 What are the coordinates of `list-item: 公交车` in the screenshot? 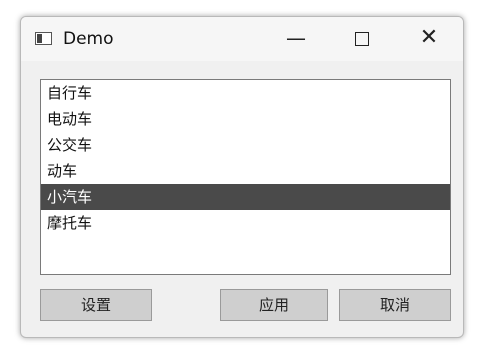 It's located at (245, 145).